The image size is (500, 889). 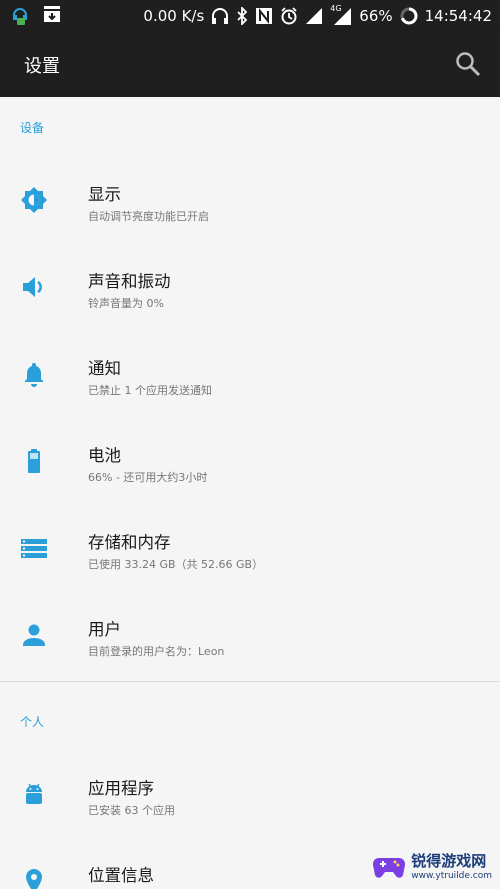 I want to click on item-subtitle: 目前登录的用户名为：Leon, so click(x=156, y=651).